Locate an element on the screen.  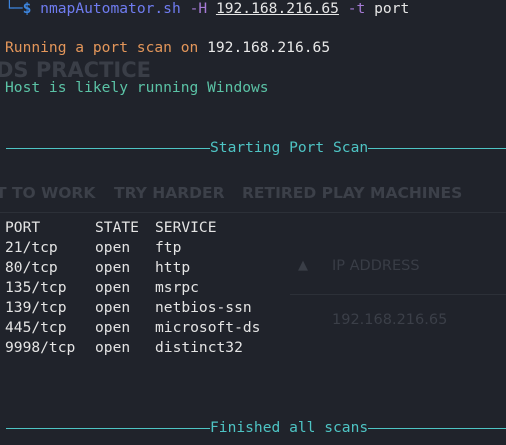
prompt-corner-icon: └─ is located at coordinates (14, 8).